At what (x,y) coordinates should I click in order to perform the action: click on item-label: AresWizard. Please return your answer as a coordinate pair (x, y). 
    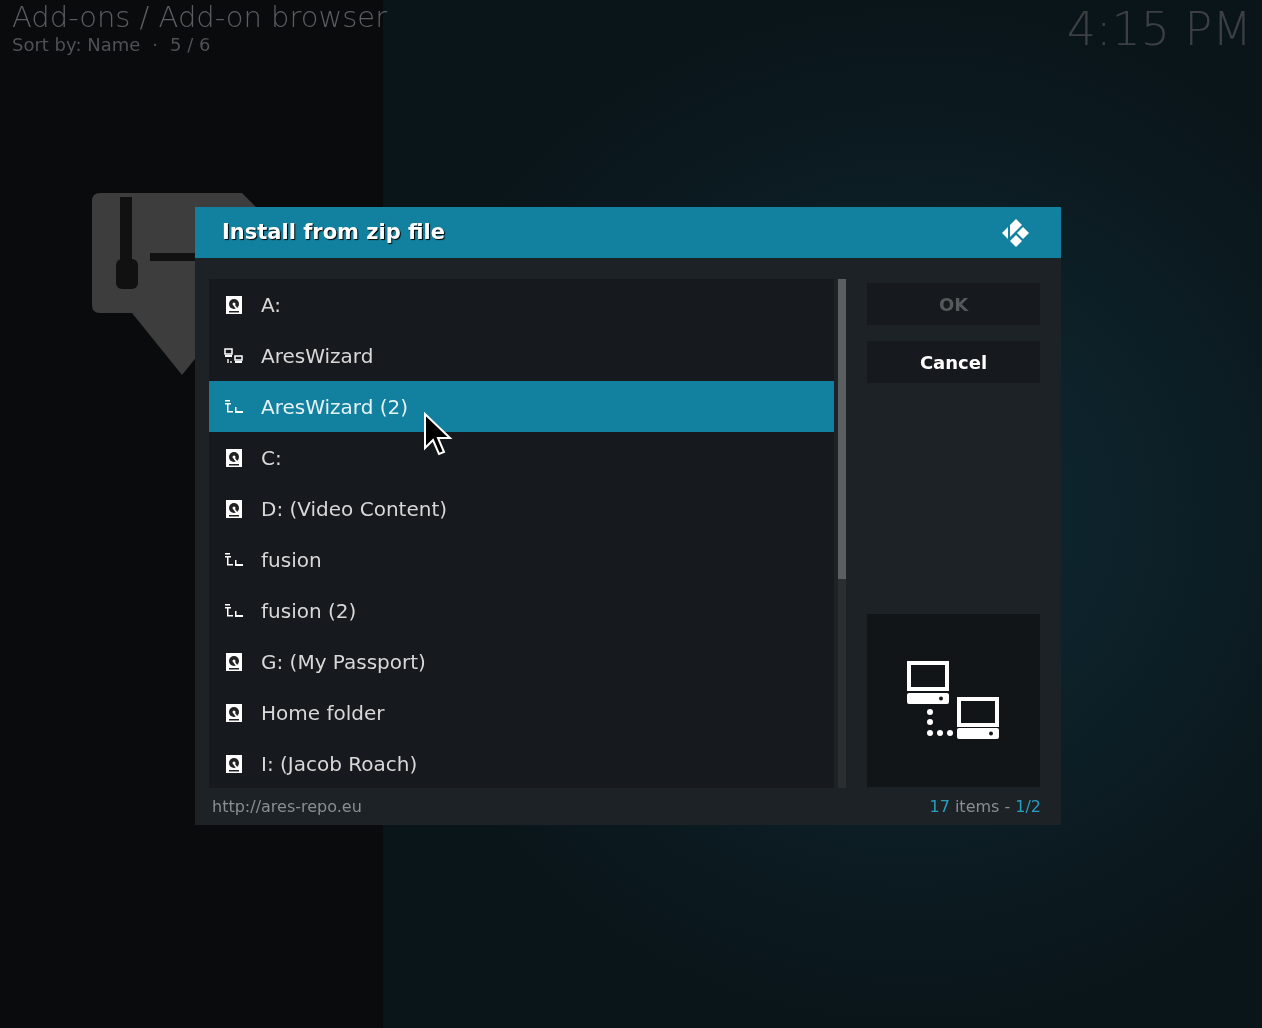
    Looking at the image, I should click on (317, 356).